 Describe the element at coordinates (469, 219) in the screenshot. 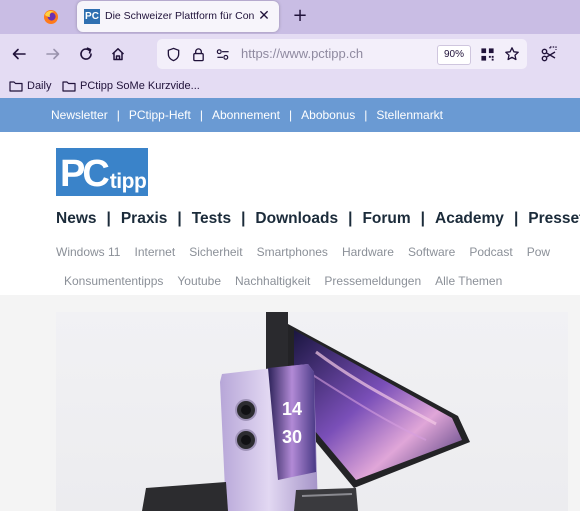

I see `nav-academy: Academy` at that location.